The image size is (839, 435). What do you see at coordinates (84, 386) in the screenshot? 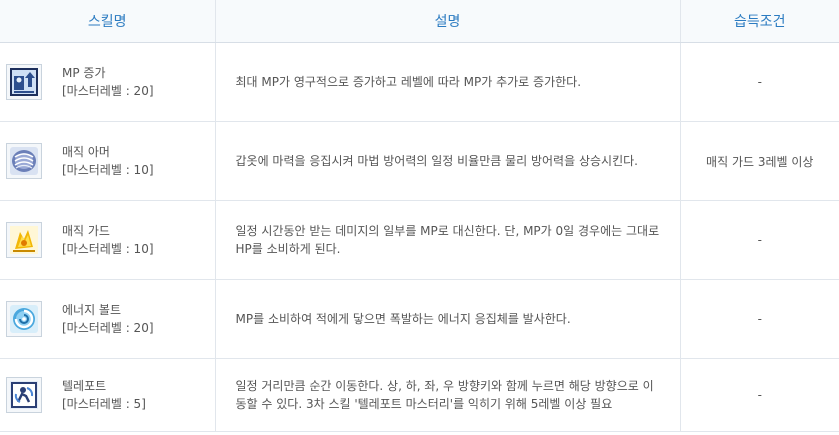
I see `skill-name: 텔레포트` at bounding box center [84, 386].